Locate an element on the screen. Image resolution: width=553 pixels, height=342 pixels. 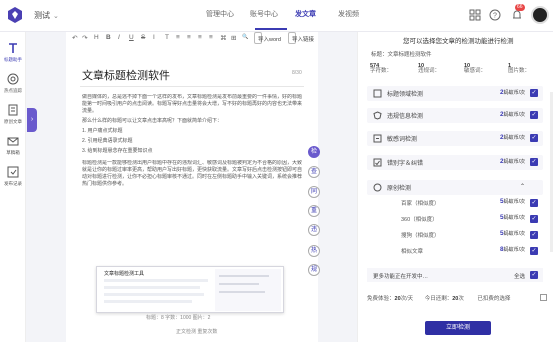
app-logo-icon is located at coordinates (15, 15).